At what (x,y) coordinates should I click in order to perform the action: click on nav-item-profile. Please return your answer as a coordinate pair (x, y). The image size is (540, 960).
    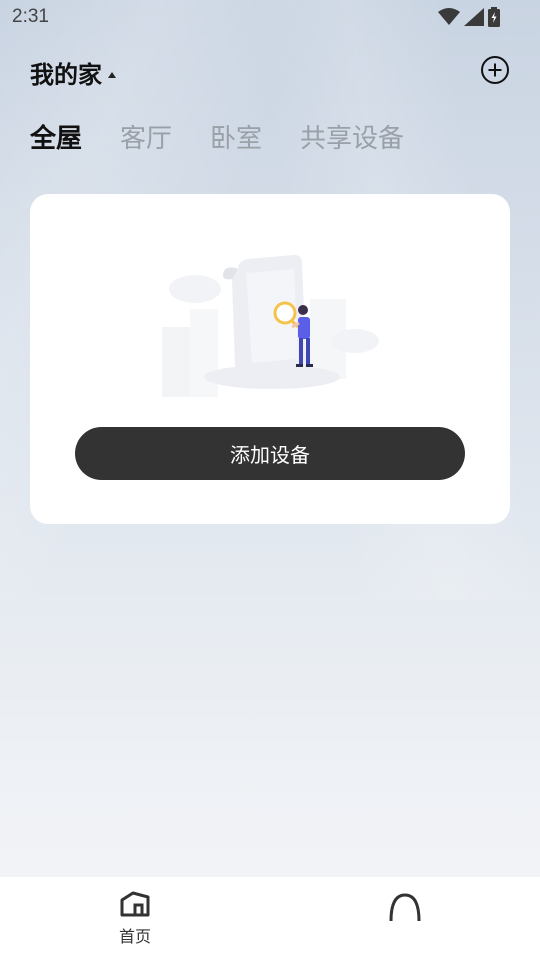
    Looking at the image, I should click on (405, 912).